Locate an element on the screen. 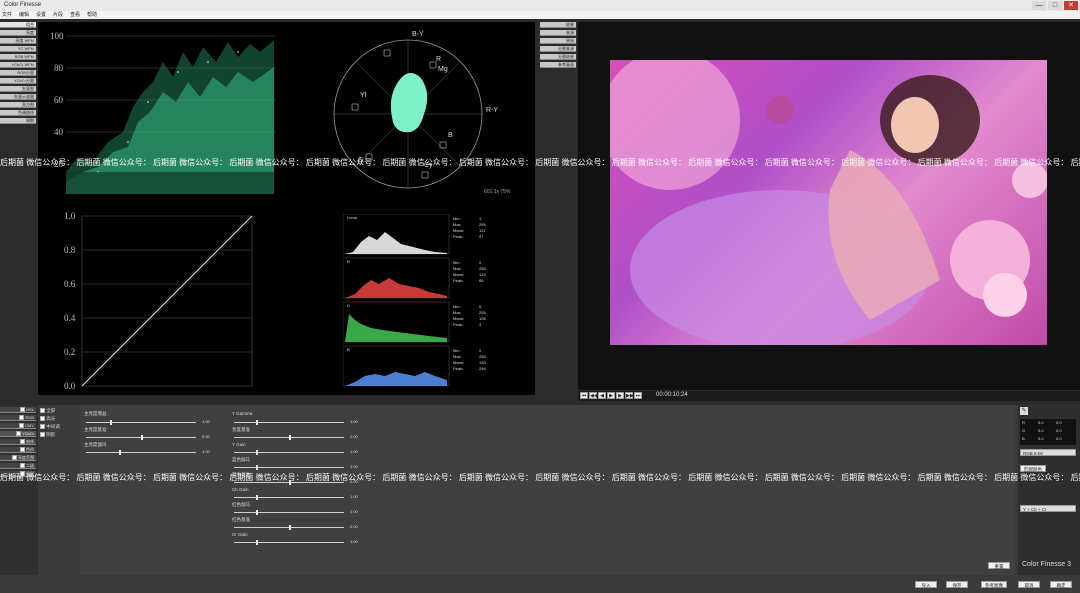 The image size is (1080, 593). control-y-gain-value: 1.00 is located at coordinates (354, 451).